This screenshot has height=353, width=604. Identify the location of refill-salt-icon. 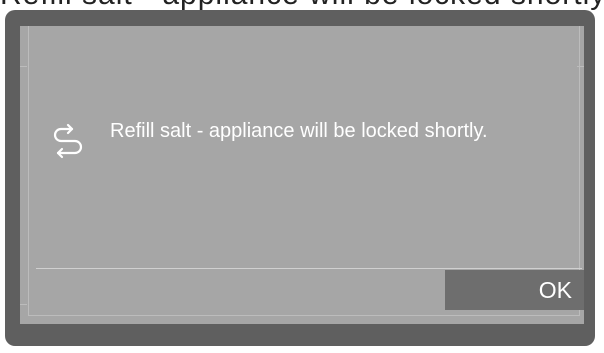
(68, 143).